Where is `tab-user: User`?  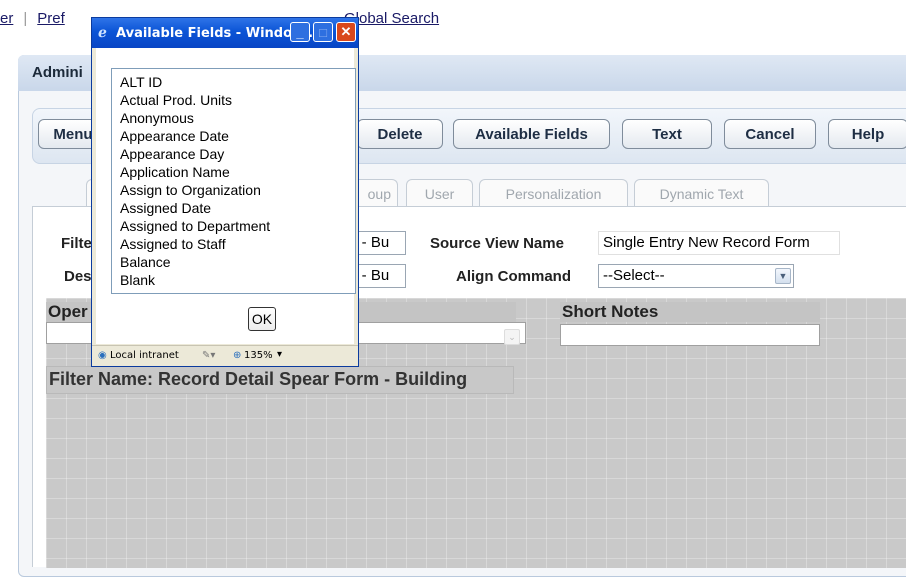 tab-user: User is located at coordinates (439, 193).